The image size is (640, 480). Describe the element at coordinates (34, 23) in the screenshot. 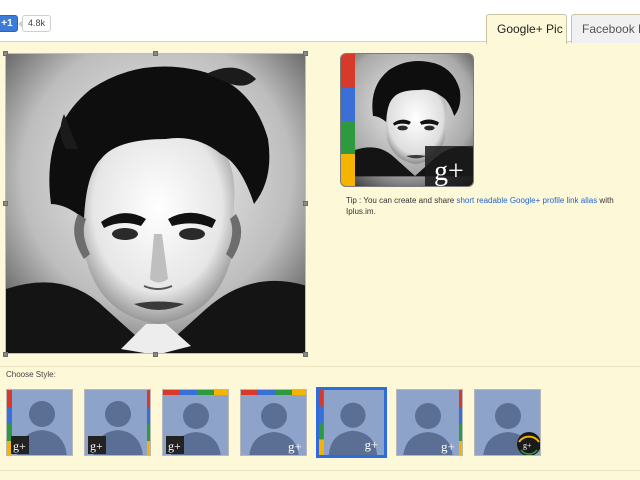

I see `plusone-count-badge: 4.8k` at that location.